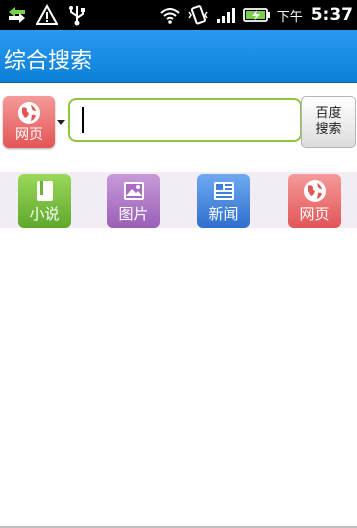 The height and width of the screenshot is (528, 357). Describe the element at coordinates (29, 135) in the screenshot. I see `search-engine-label: 网页` at that location.